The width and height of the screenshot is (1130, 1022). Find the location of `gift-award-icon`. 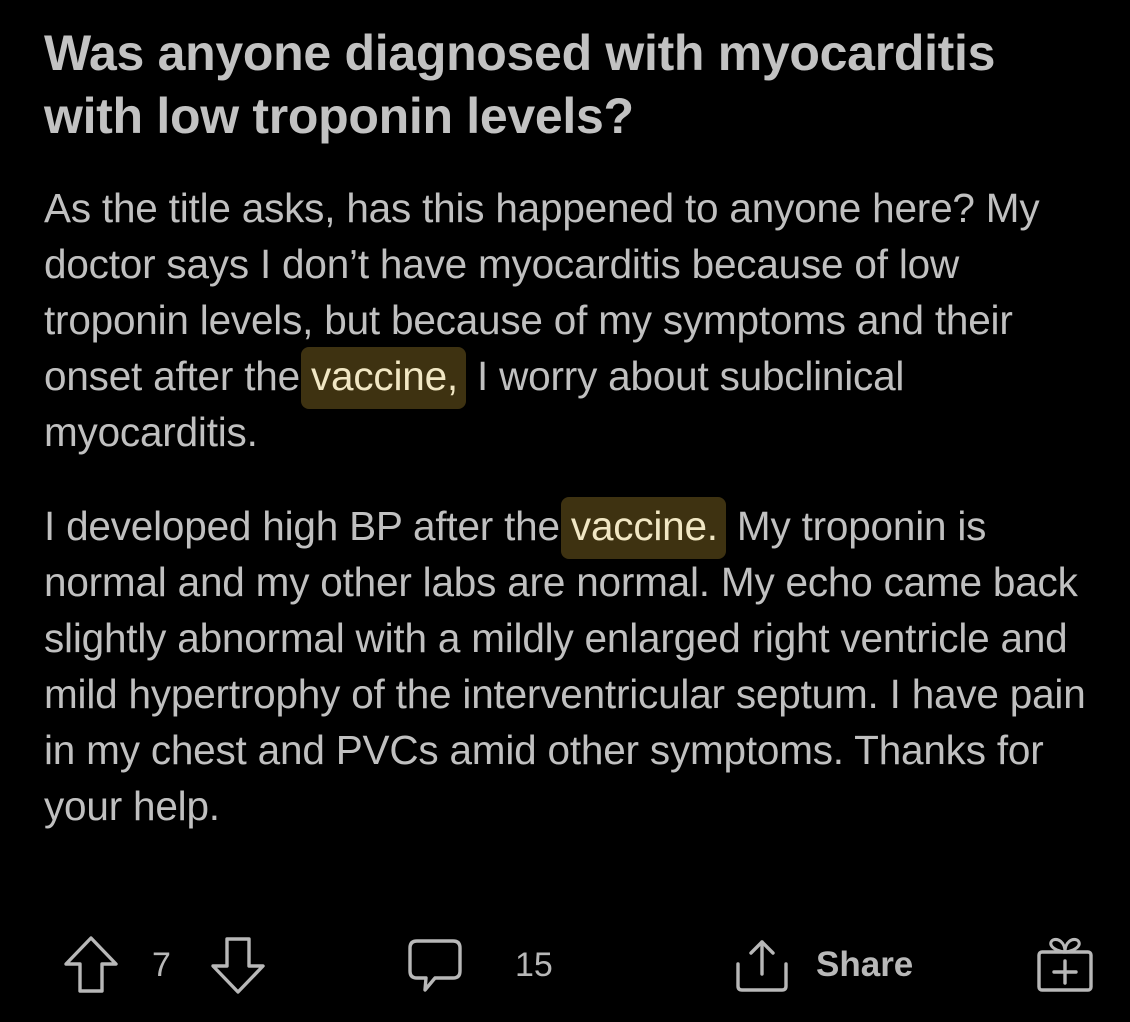

gift-award-icon is located at coordinates (1065, 965).